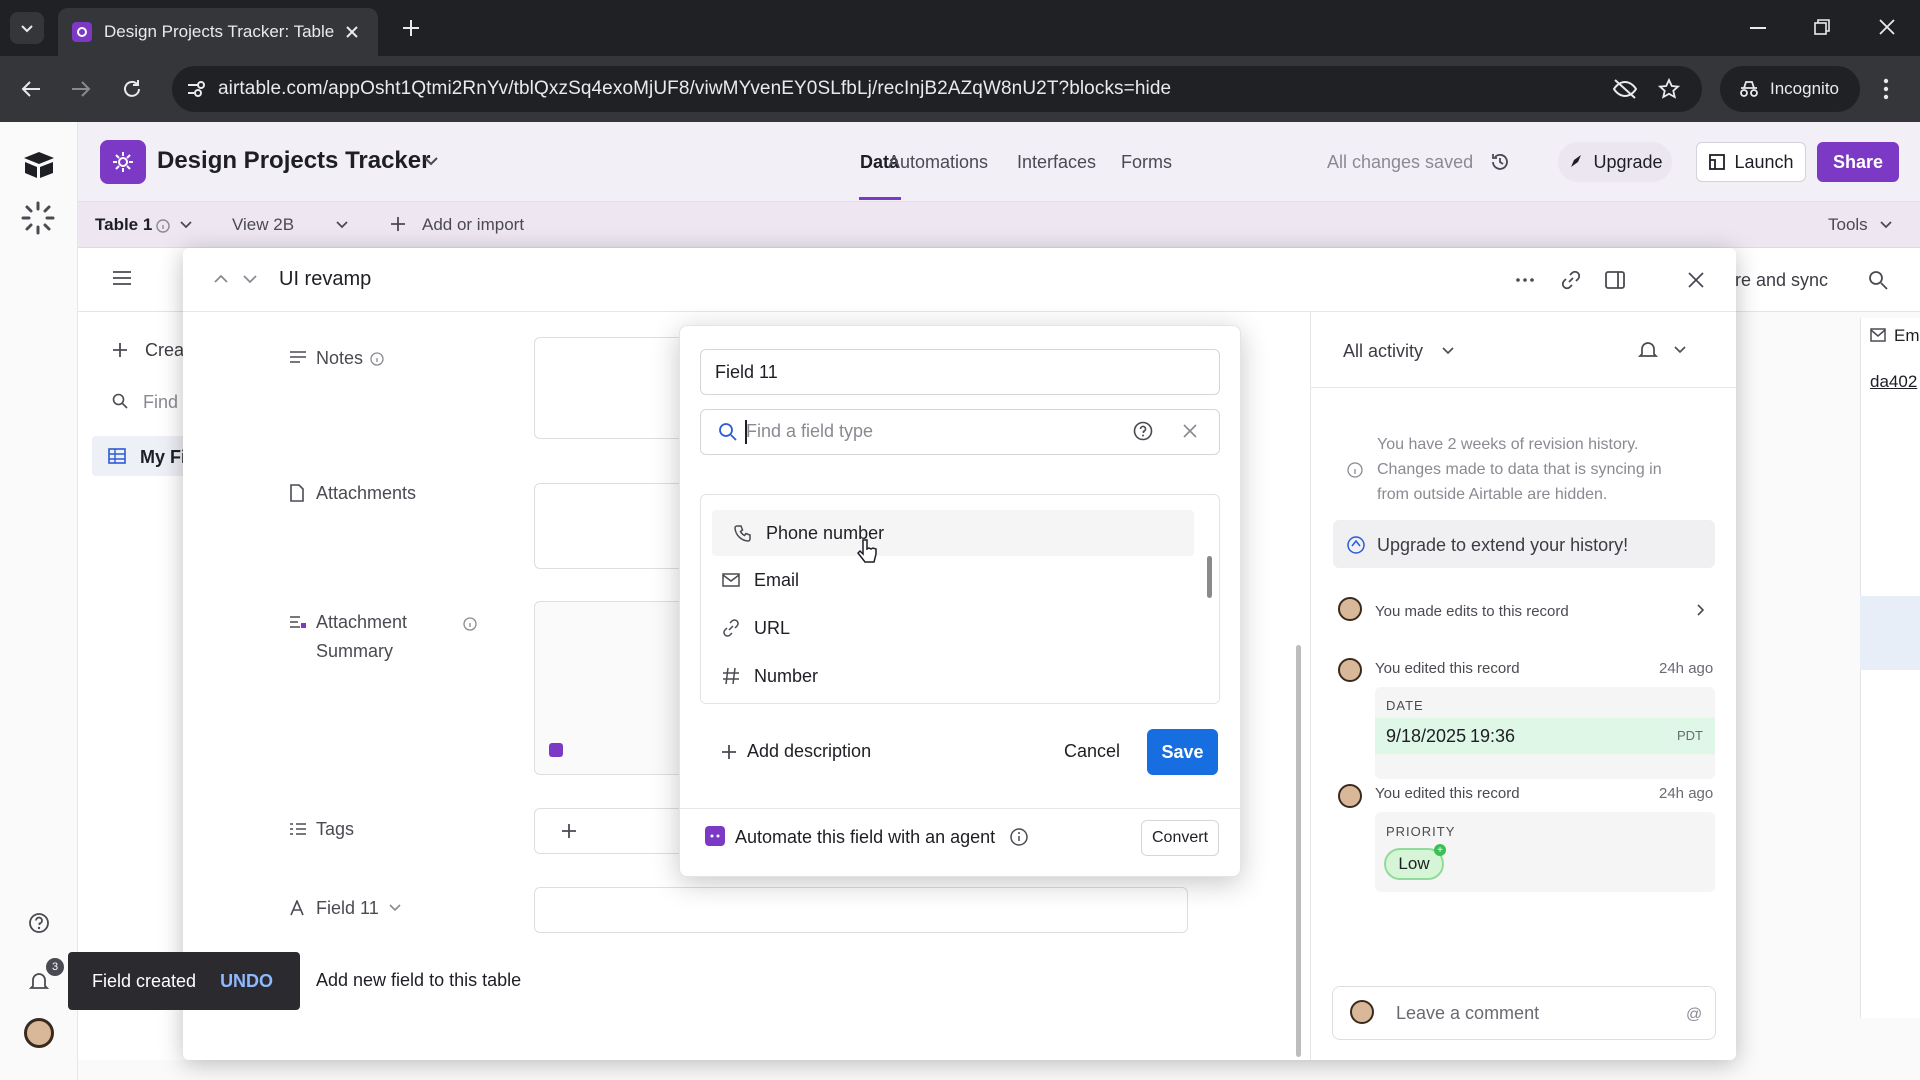 The image size is (1920, 1080). What do you see at coordinates (1886, 89) in the screenshot?
I see `browser-menu-icon` at bounding box center [1886, 89].